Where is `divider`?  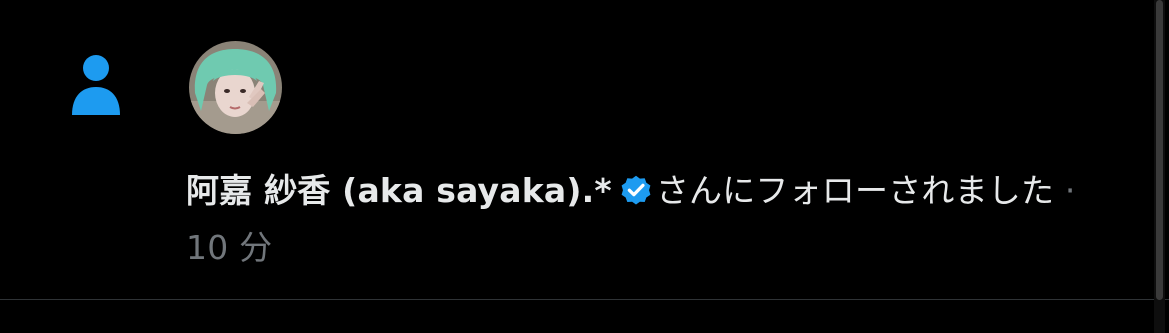 divider is located at coordinates (584, 299).